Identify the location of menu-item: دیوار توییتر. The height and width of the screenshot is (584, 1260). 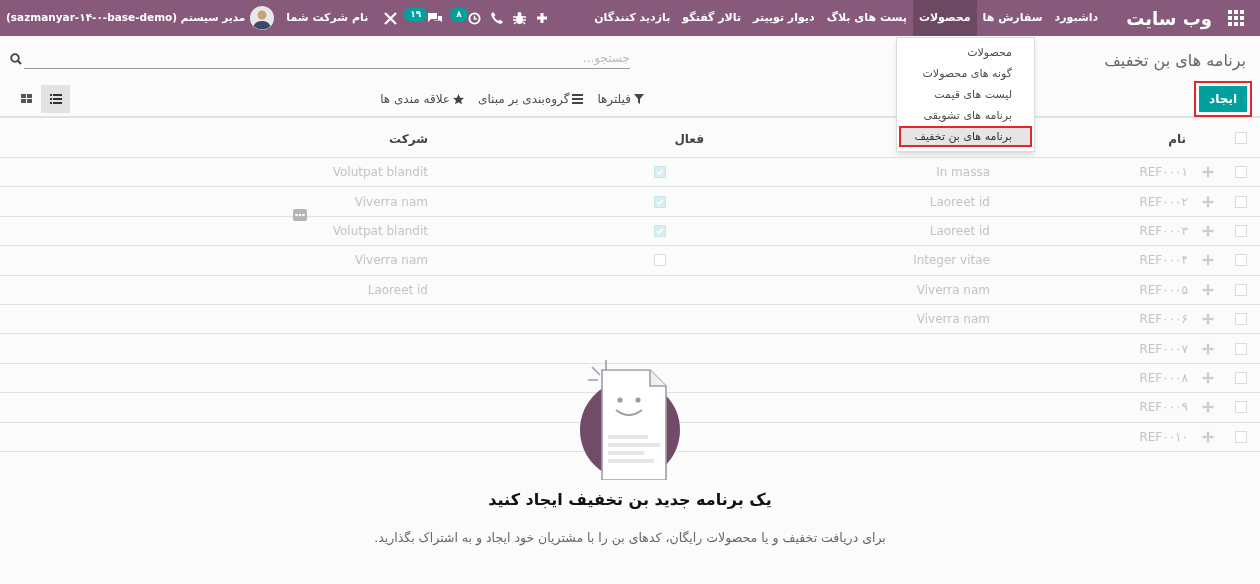
(784, 18).